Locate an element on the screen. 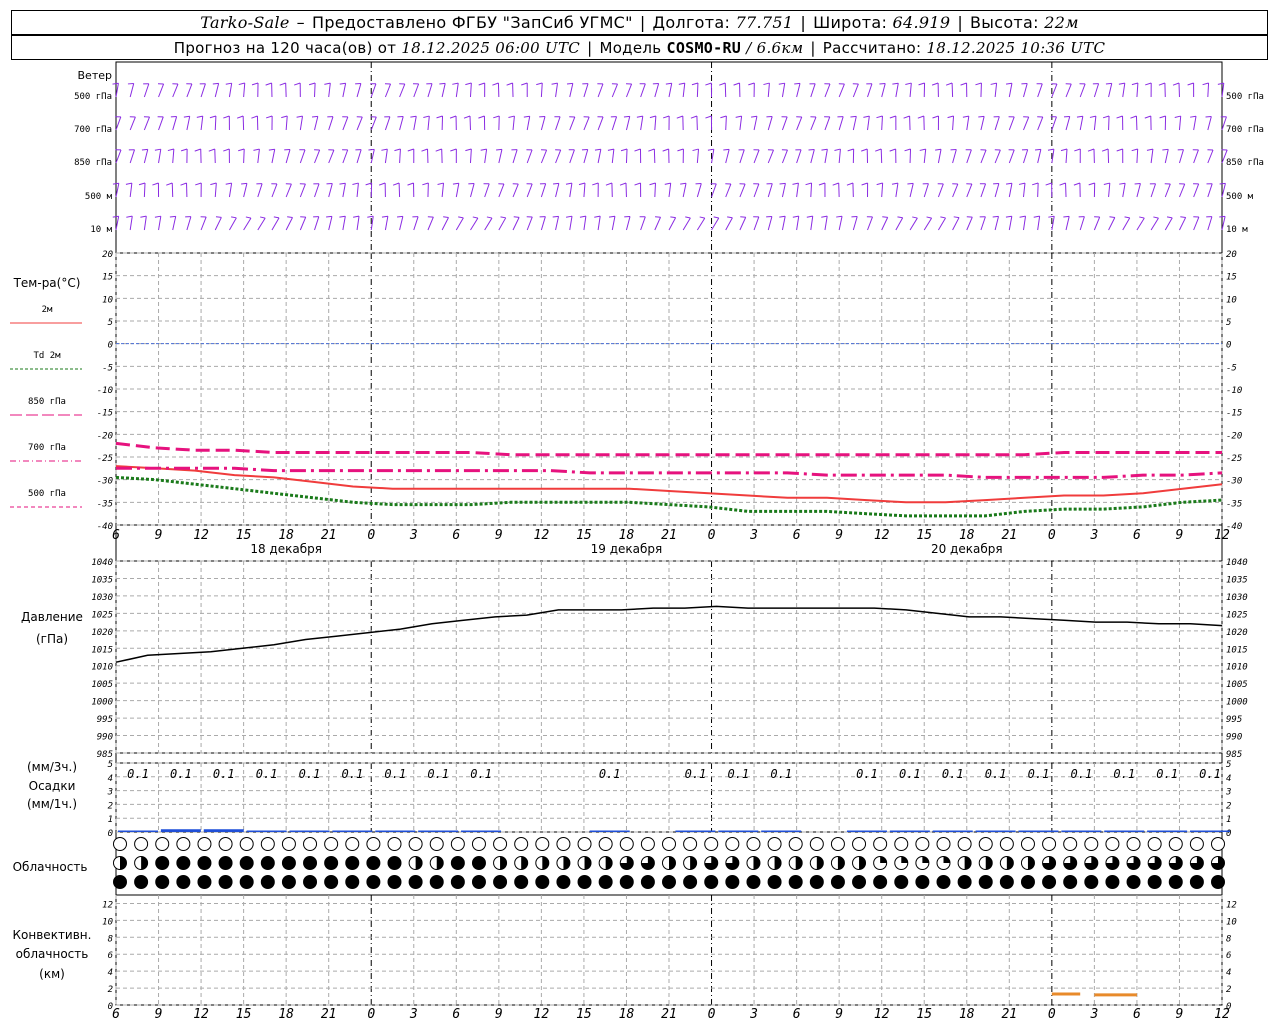 Image resolution: width=1280 pixels, height=1024 pixels. temp-tick-left: -5 is located at coordinates (107, 368).